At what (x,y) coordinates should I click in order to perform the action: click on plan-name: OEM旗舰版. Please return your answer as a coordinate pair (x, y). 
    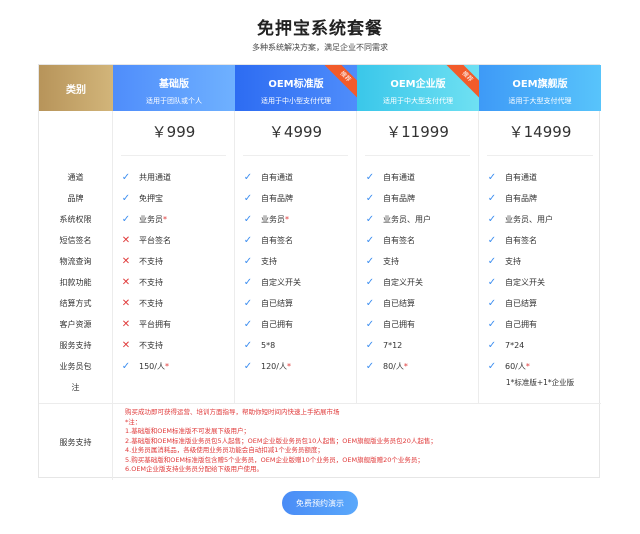
    Looking at the image, I should click on (540, 84).